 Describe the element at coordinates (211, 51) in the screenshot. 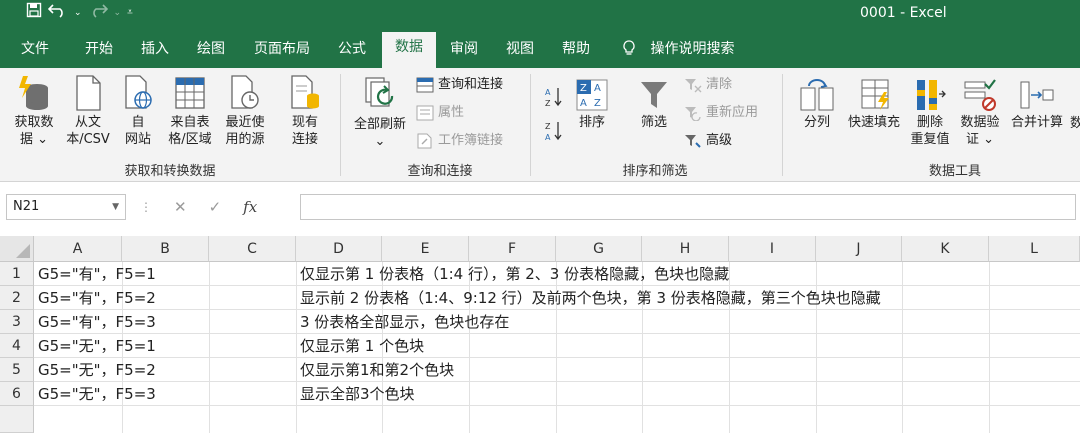

I see `tab-draw: 绘图` at that location.